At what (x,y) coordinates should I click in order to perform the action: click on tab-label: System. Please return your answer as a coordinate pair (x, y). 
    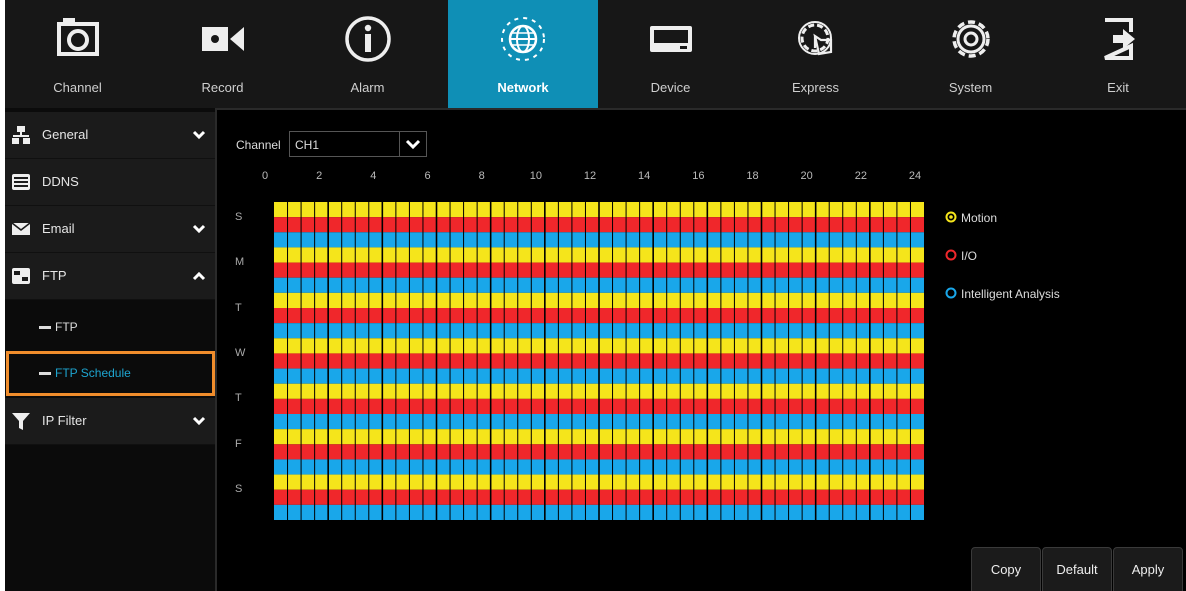
    Looking at the image, I should click on (970, 87).